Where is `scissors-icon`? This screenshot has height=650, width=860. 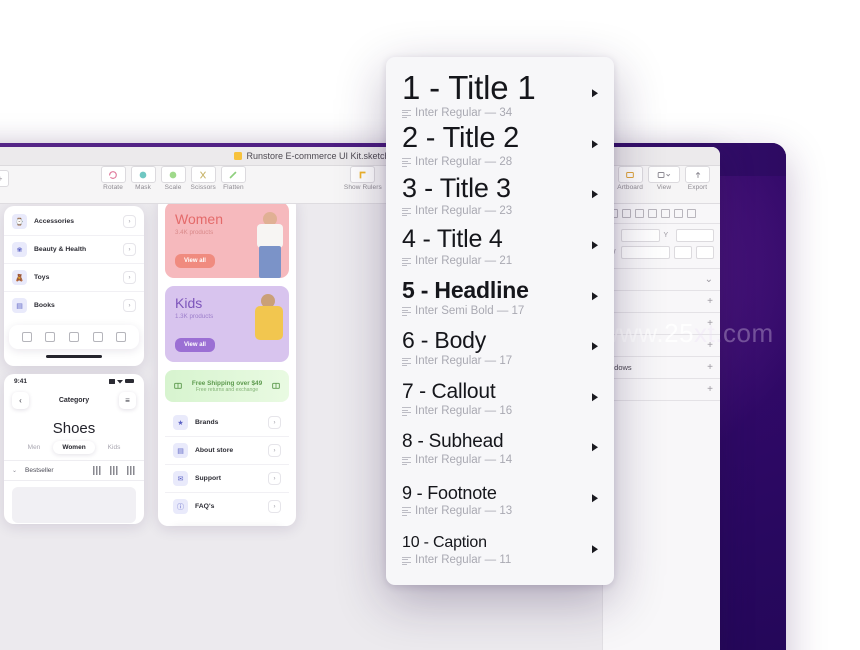
scissors-icon is located at coordinates (203, 174).